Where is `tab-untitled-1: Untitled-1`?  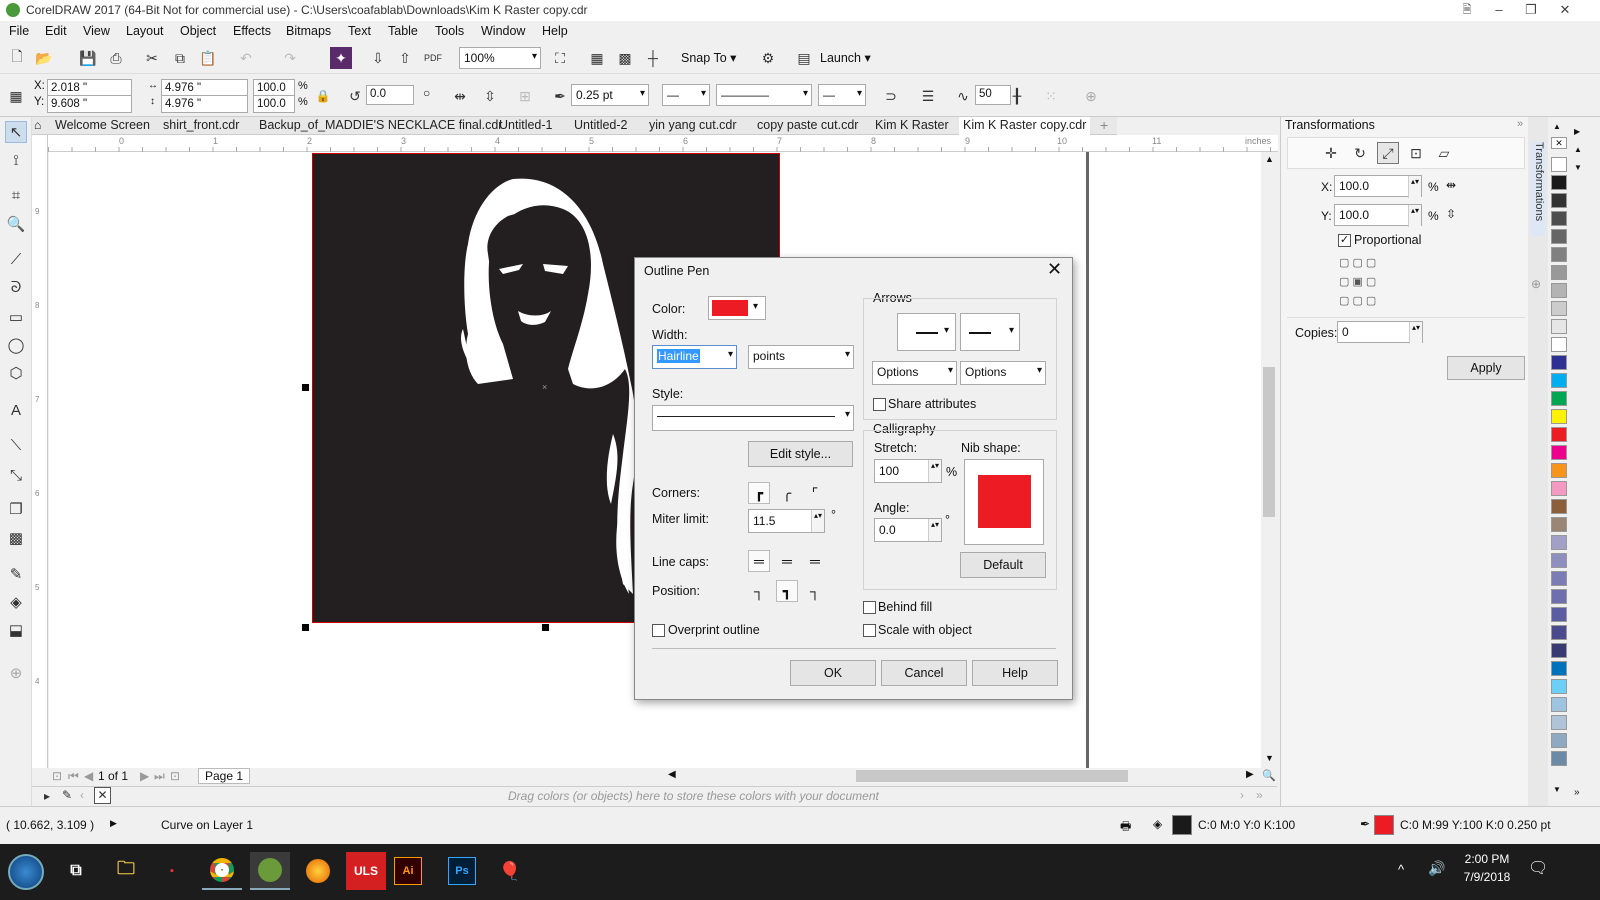
tab-untitled-1: Untitled-1 is located at coordinates (526, 126).